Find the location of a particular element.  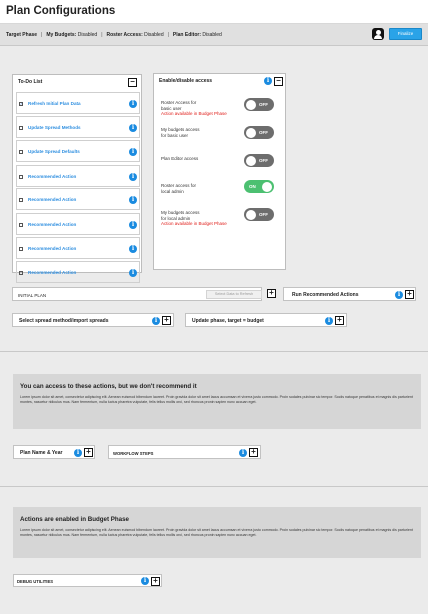

run-recommended-bar: Run Recommended Actions i + is located at coordinates (349, 294).